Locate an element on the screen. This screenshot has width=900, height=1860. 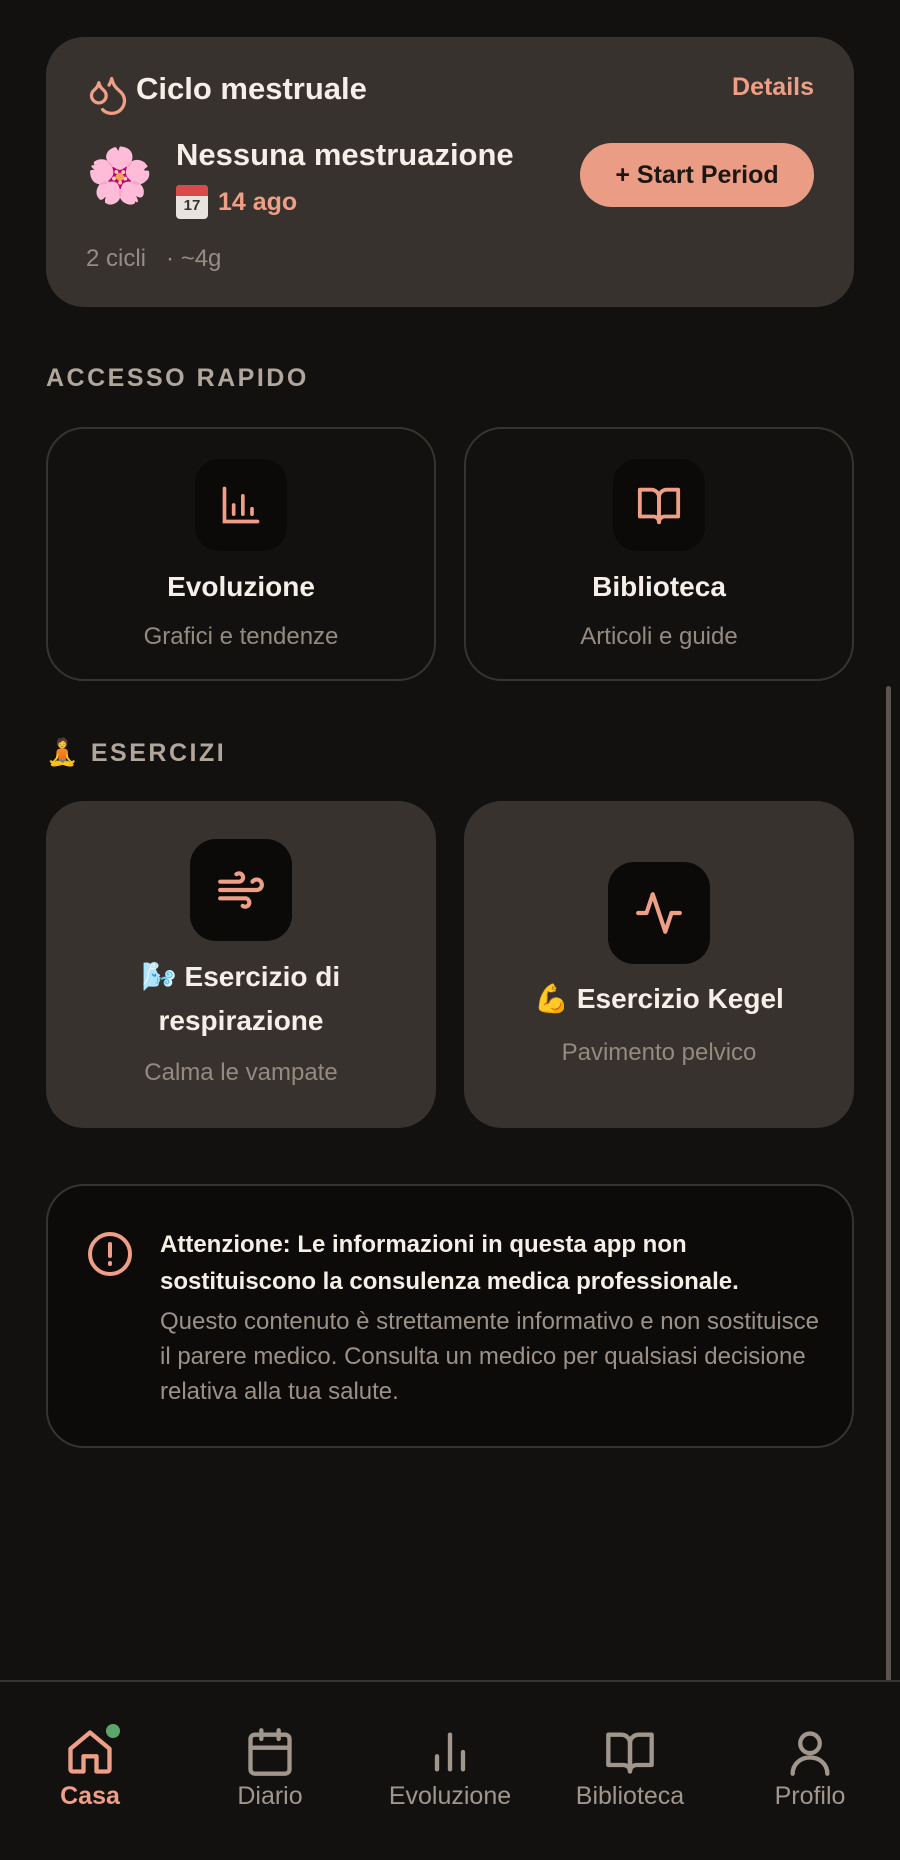
cycle-title: Ciclo mestruale is located at coordinates (251, 88).